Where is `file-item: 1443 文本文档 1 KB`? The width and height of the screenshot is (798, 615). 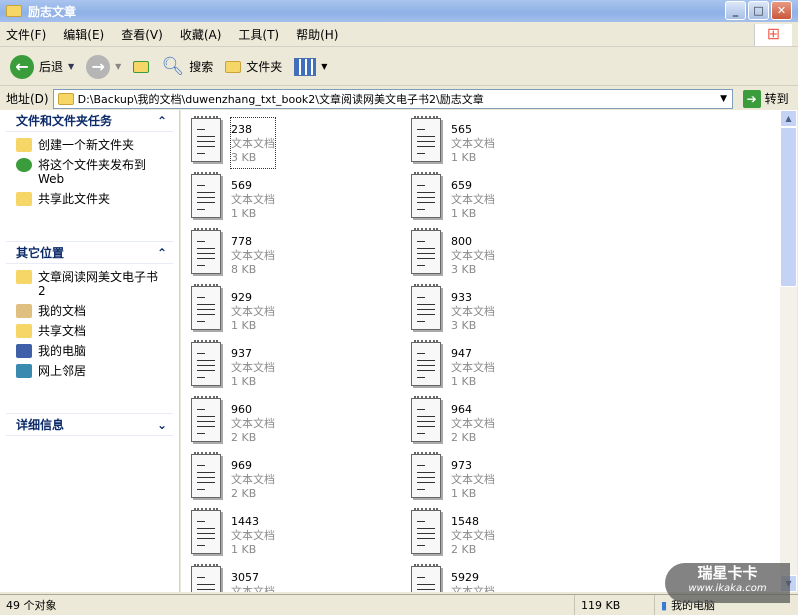
file-item: 1443 文本文档 1 KB is located at coordinates (291, 534).